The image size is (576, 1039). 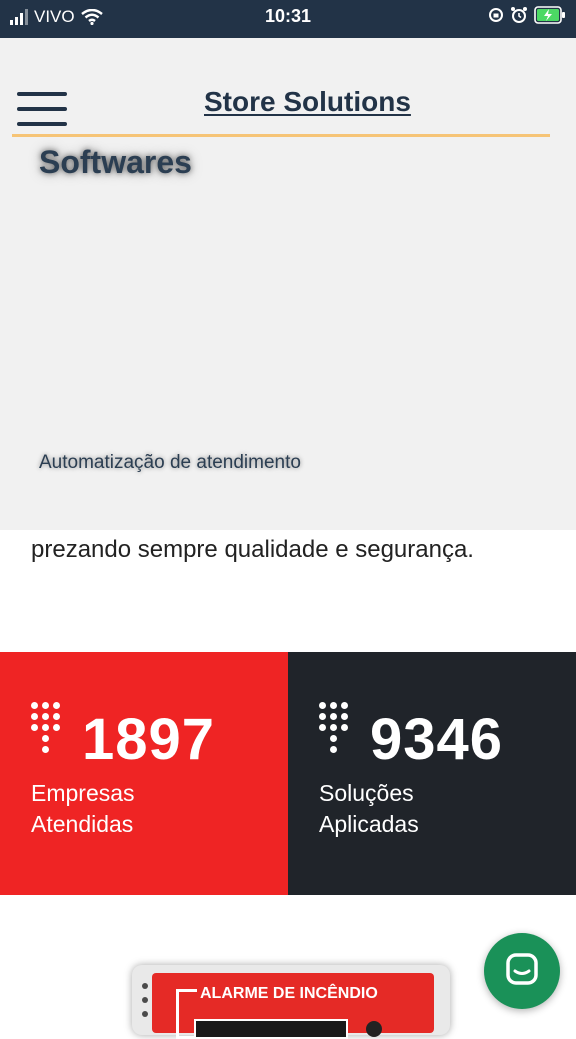 I want to click on stat-label-line2: Aplicadas, so click(x=369, y=824).